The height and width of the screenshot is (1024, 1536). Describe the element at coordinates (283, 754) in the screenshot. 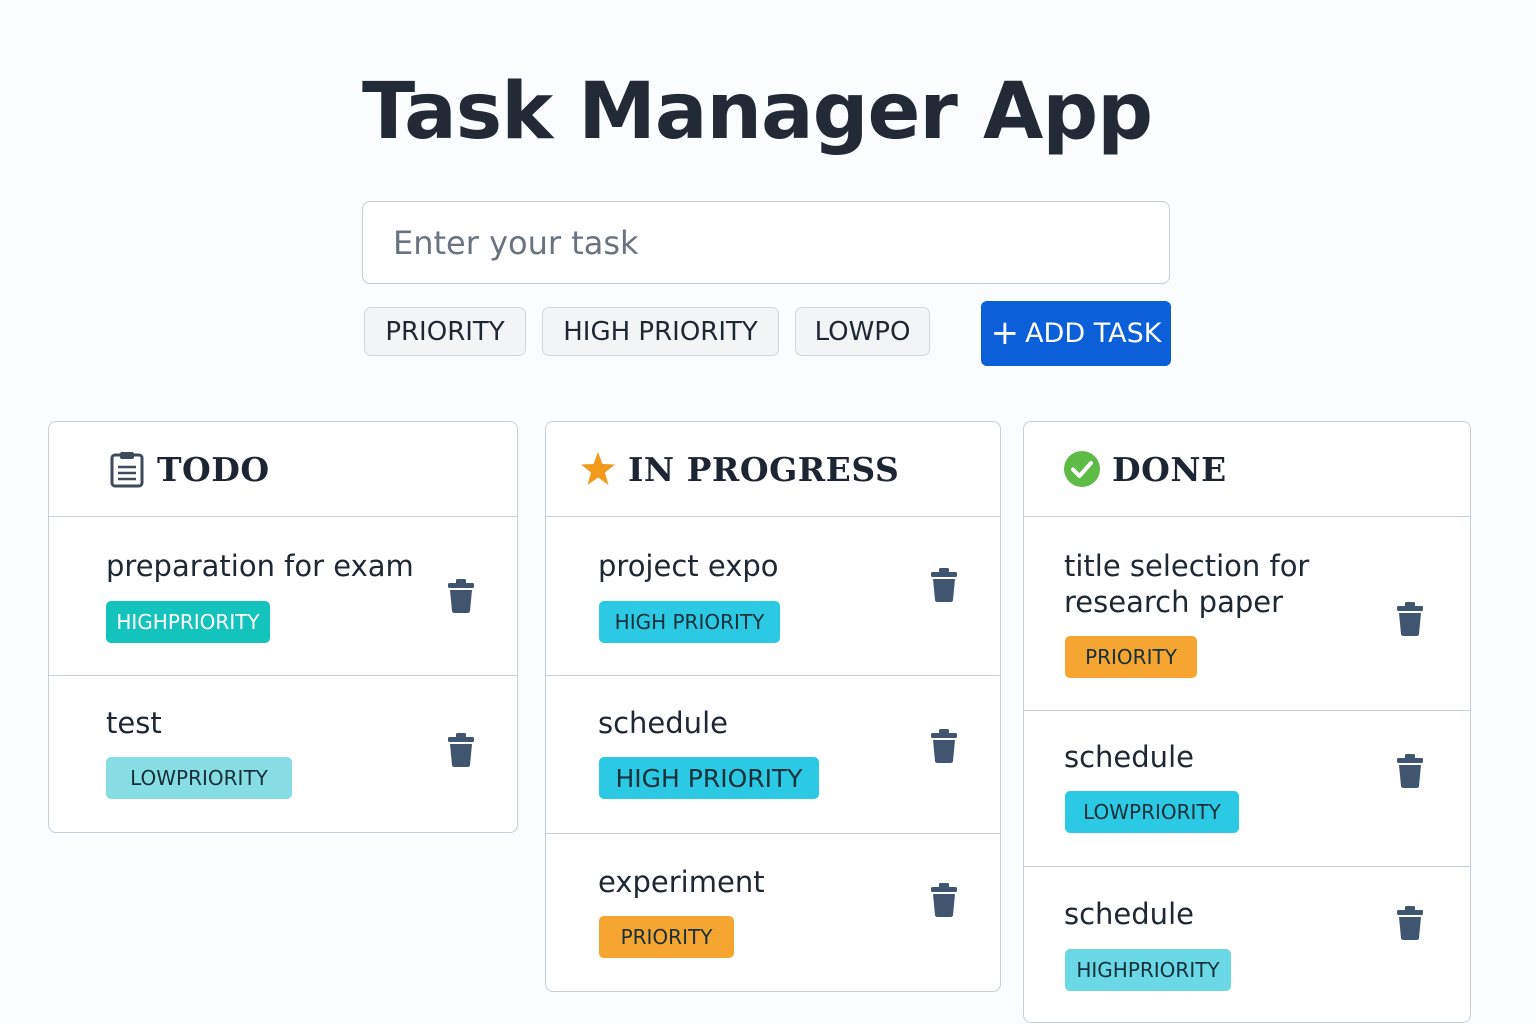

I see `task-card: test LOWPRIORITY` at that location.